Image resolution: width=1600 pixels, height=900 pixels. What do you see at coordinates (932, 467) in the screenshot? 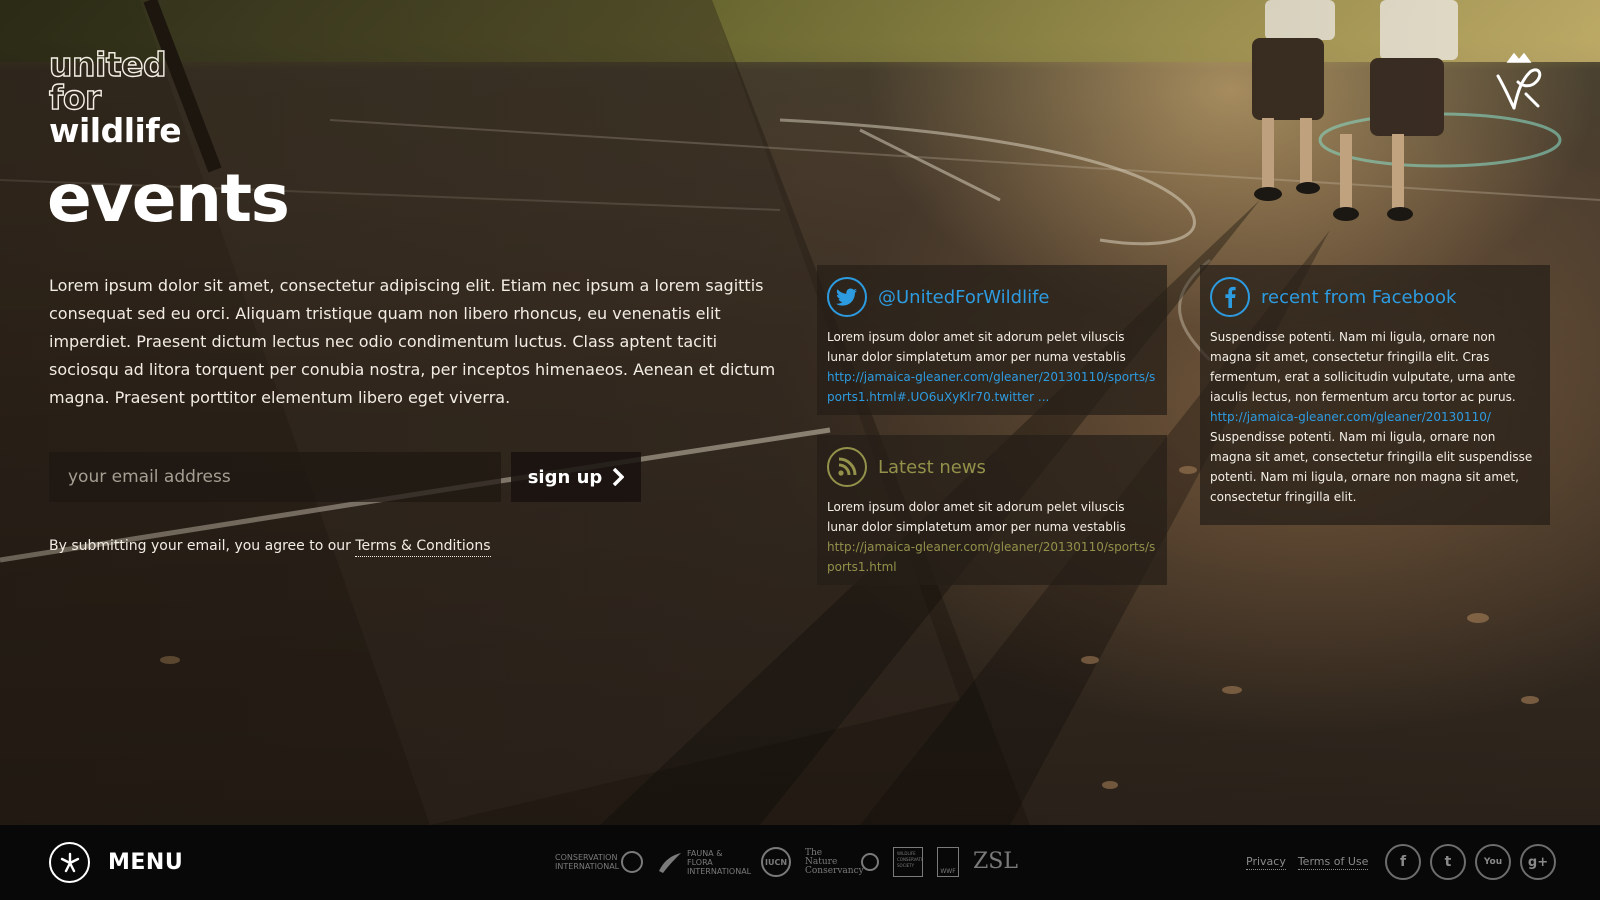
I see `news-card-title: Latest news` at bounding box center [932, 467].